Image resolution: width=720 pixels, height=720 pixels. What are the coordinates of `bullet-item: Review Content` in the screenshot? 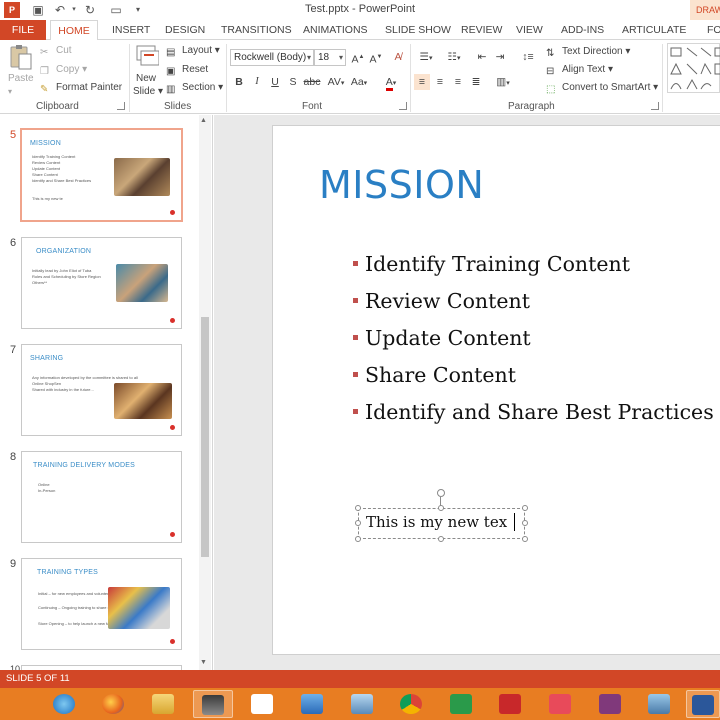 It's located at (441, 302).